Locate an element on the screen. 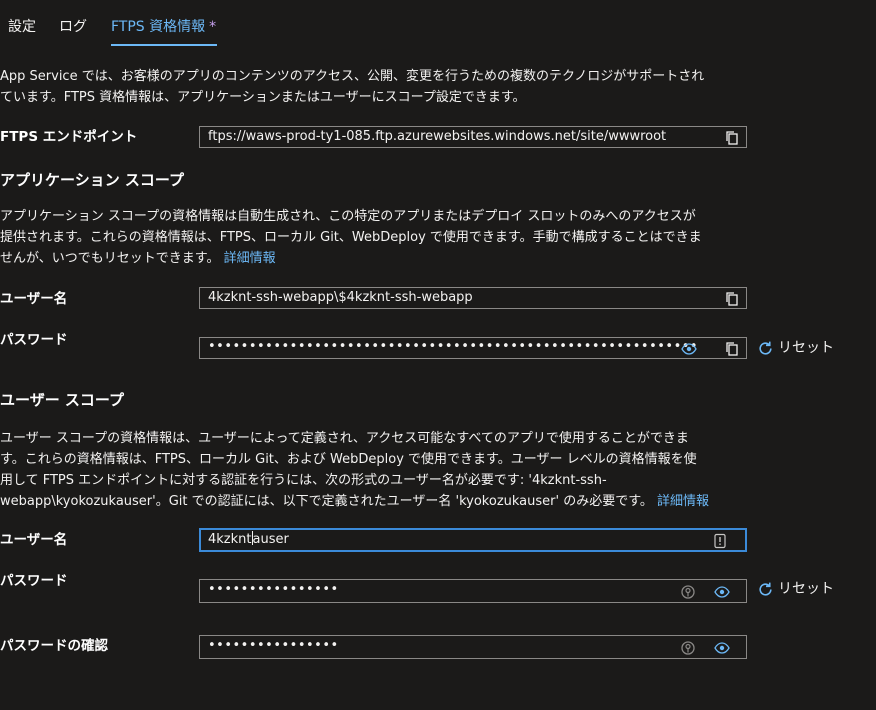 The width and height of the screenshot is (876, 710). confirm-password-value: •••••••••••••••• is located at coordinates (273, 645).